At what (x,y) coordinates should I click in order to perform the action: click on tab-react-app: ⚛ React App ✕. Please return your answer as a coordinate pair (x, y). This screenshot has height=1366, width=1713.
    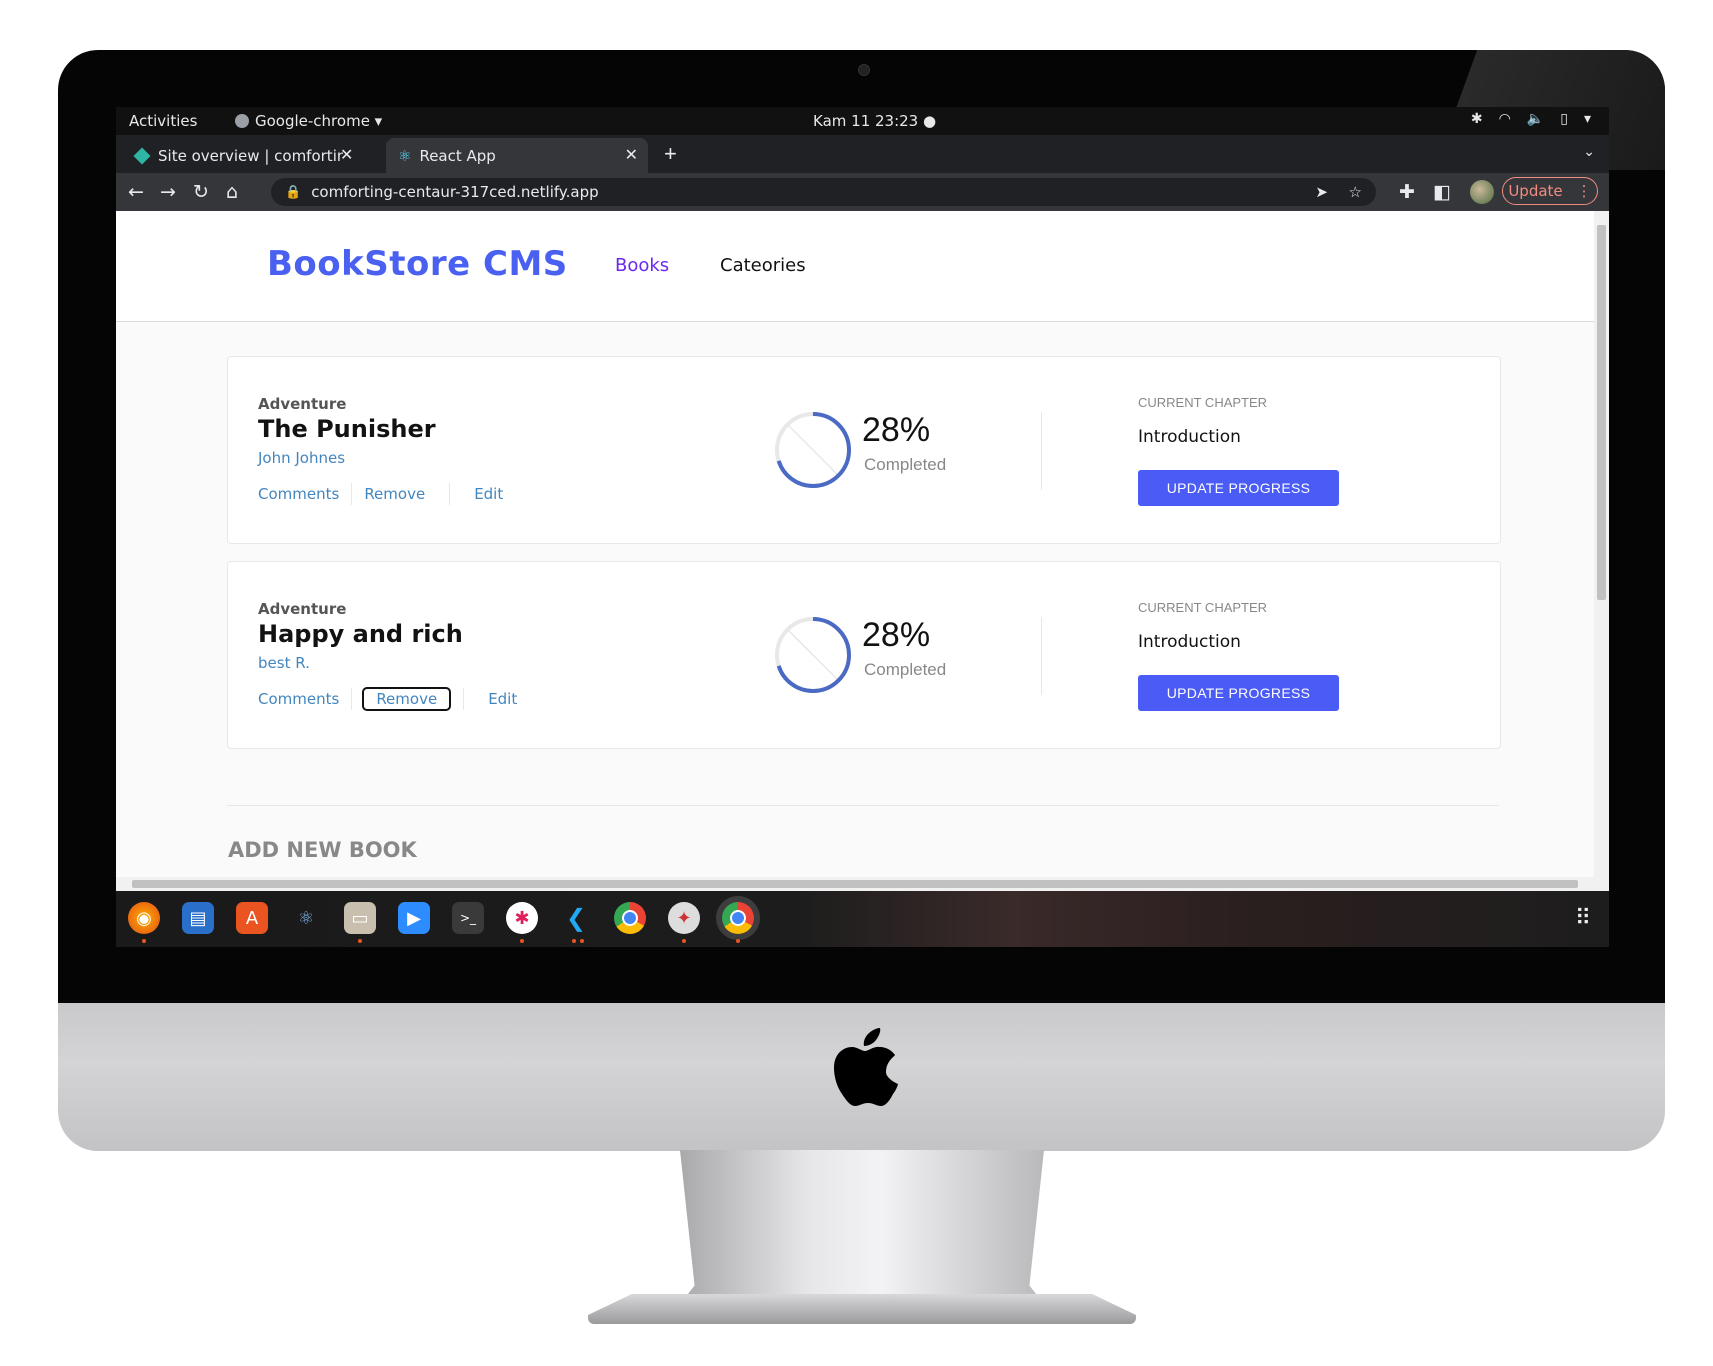
    Looking at the image, I should click on (517, 155).